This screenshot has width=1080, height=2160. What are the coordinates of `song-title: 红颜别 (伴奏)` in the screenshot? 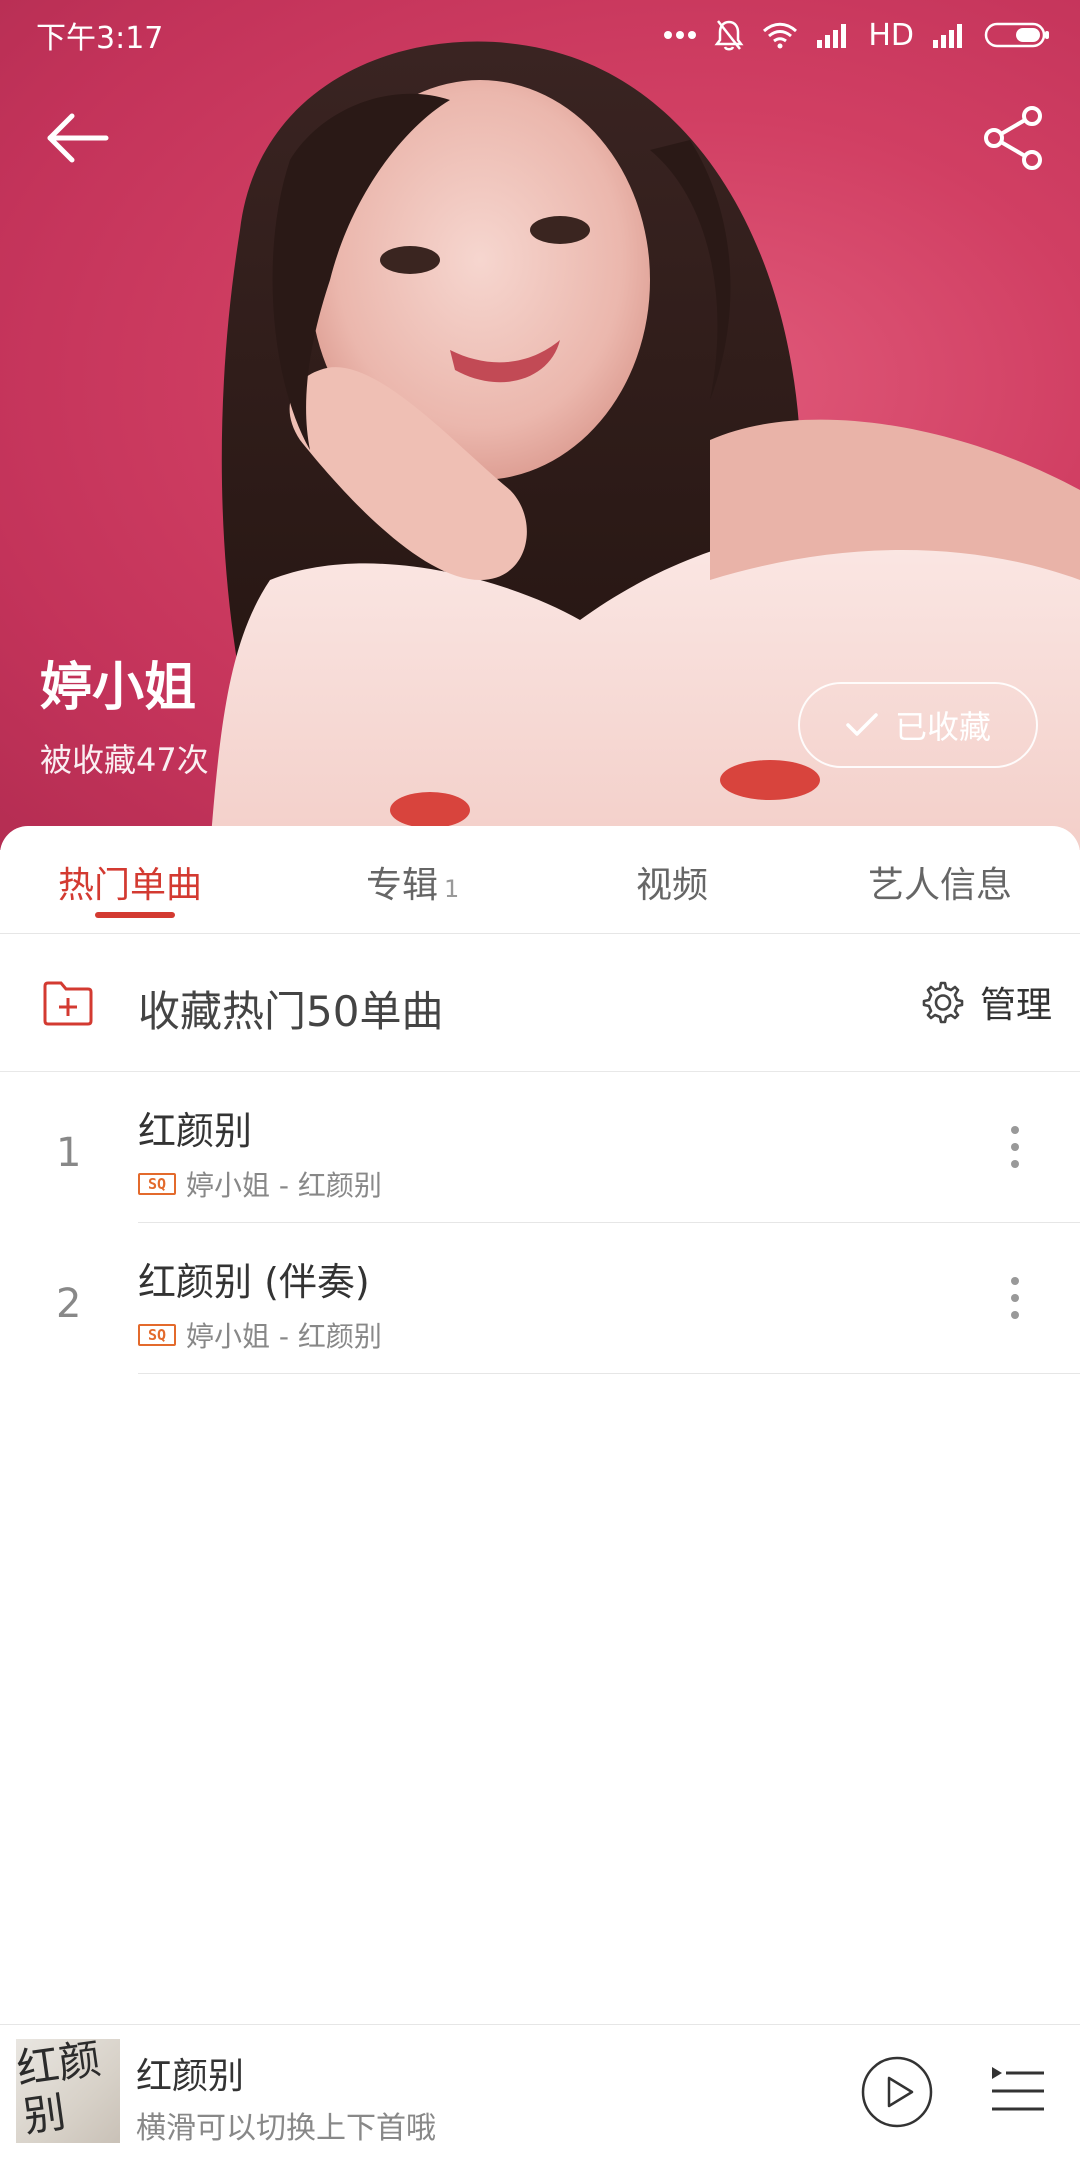 It's located at (254, 1282).